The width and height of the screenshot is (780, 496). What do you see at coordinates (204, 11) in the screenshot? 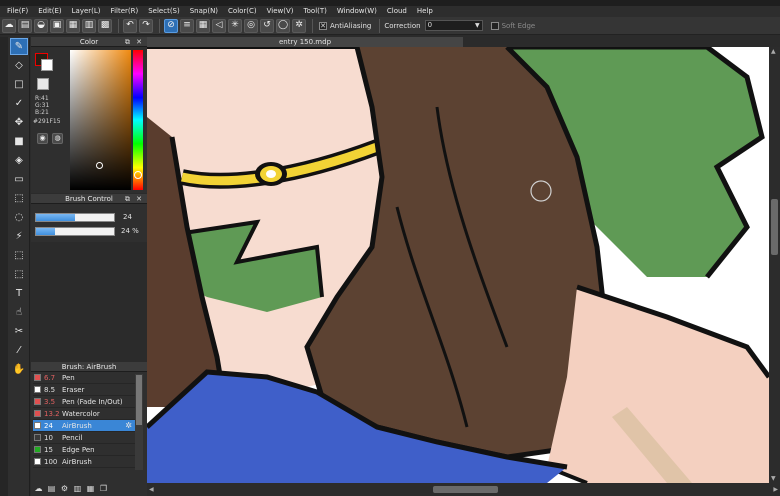
I see `menu-snap: Snap(N)` at bounding box center [204, 11].